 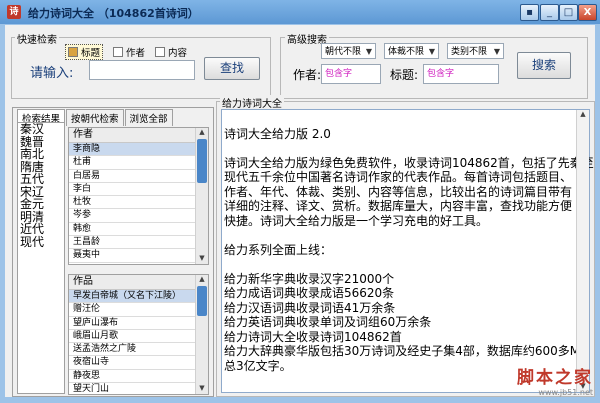 I want to click on works-column-header: 作品, so click(x=138, y=282).